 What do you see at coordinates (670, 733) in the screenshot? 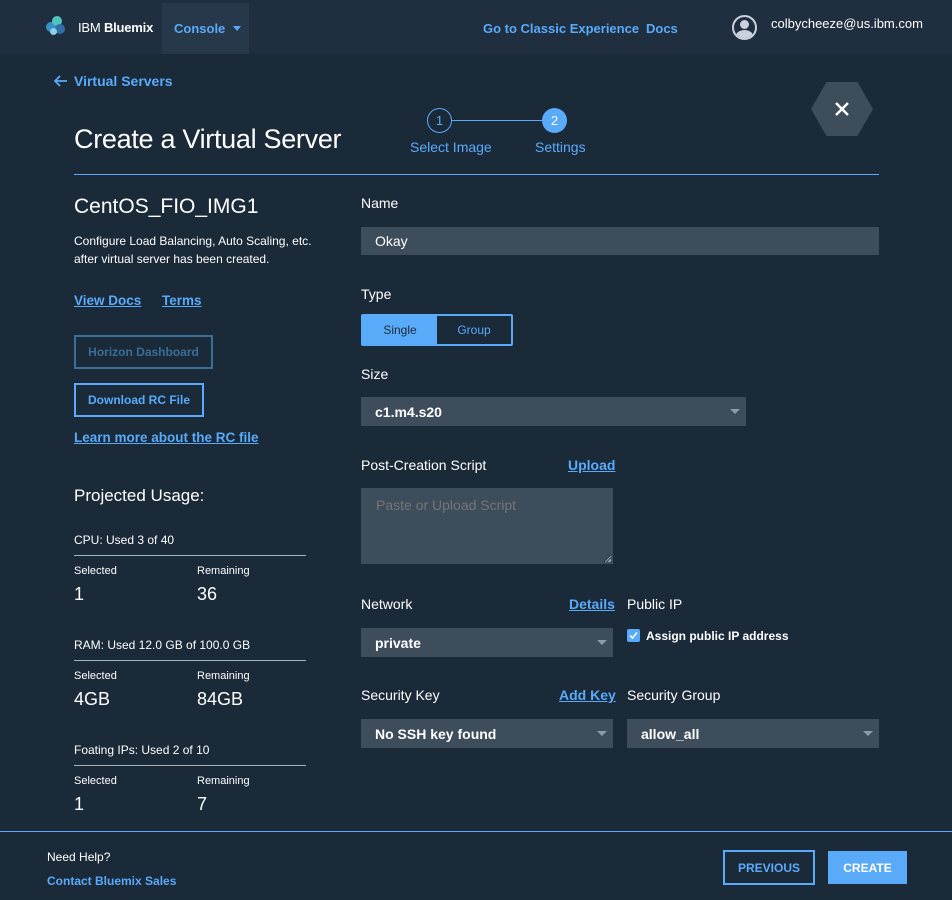
I see `security-group-select-value: allow_all` at bounding box center [670, 733].